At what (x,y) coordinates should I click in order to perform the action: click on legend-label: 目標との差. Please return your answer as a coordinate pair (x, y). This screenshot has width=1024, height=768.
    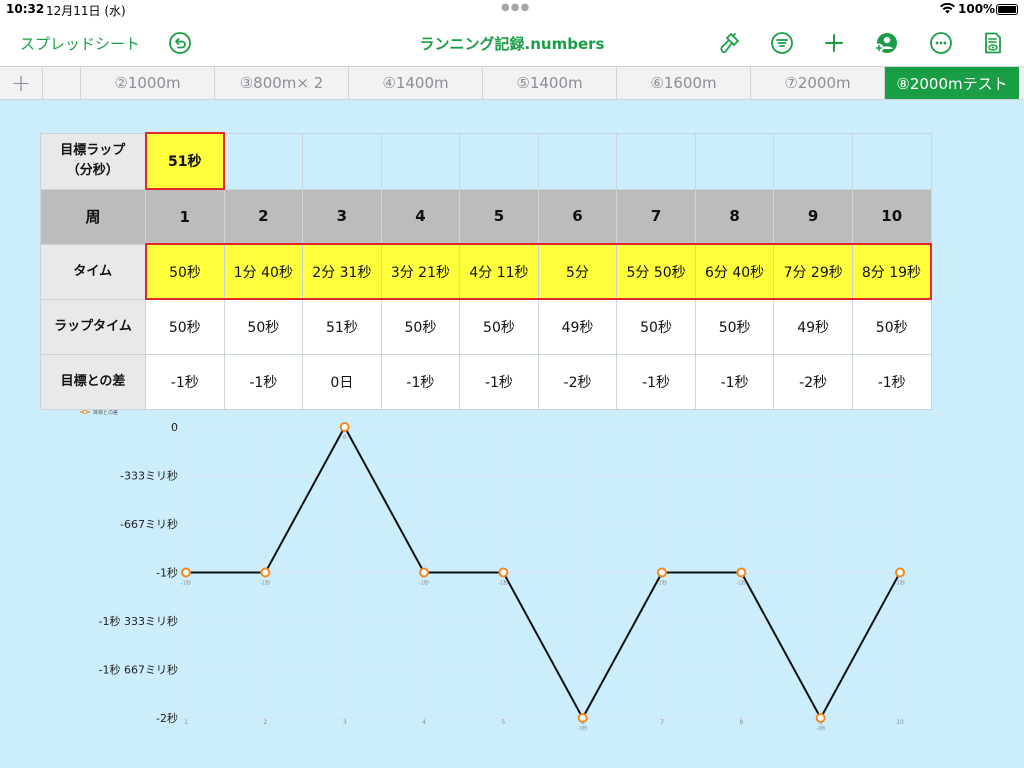
    Looking at the image, I should click on (105, 413).